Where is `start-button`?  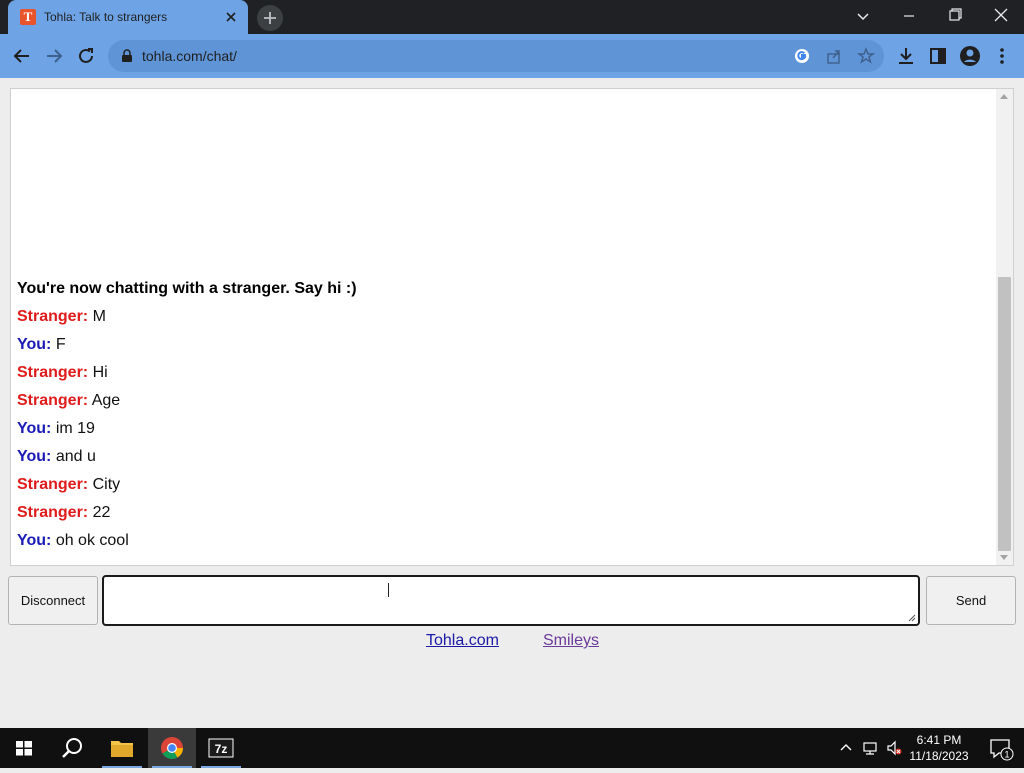
start-button is located at coordinates (24, 748).